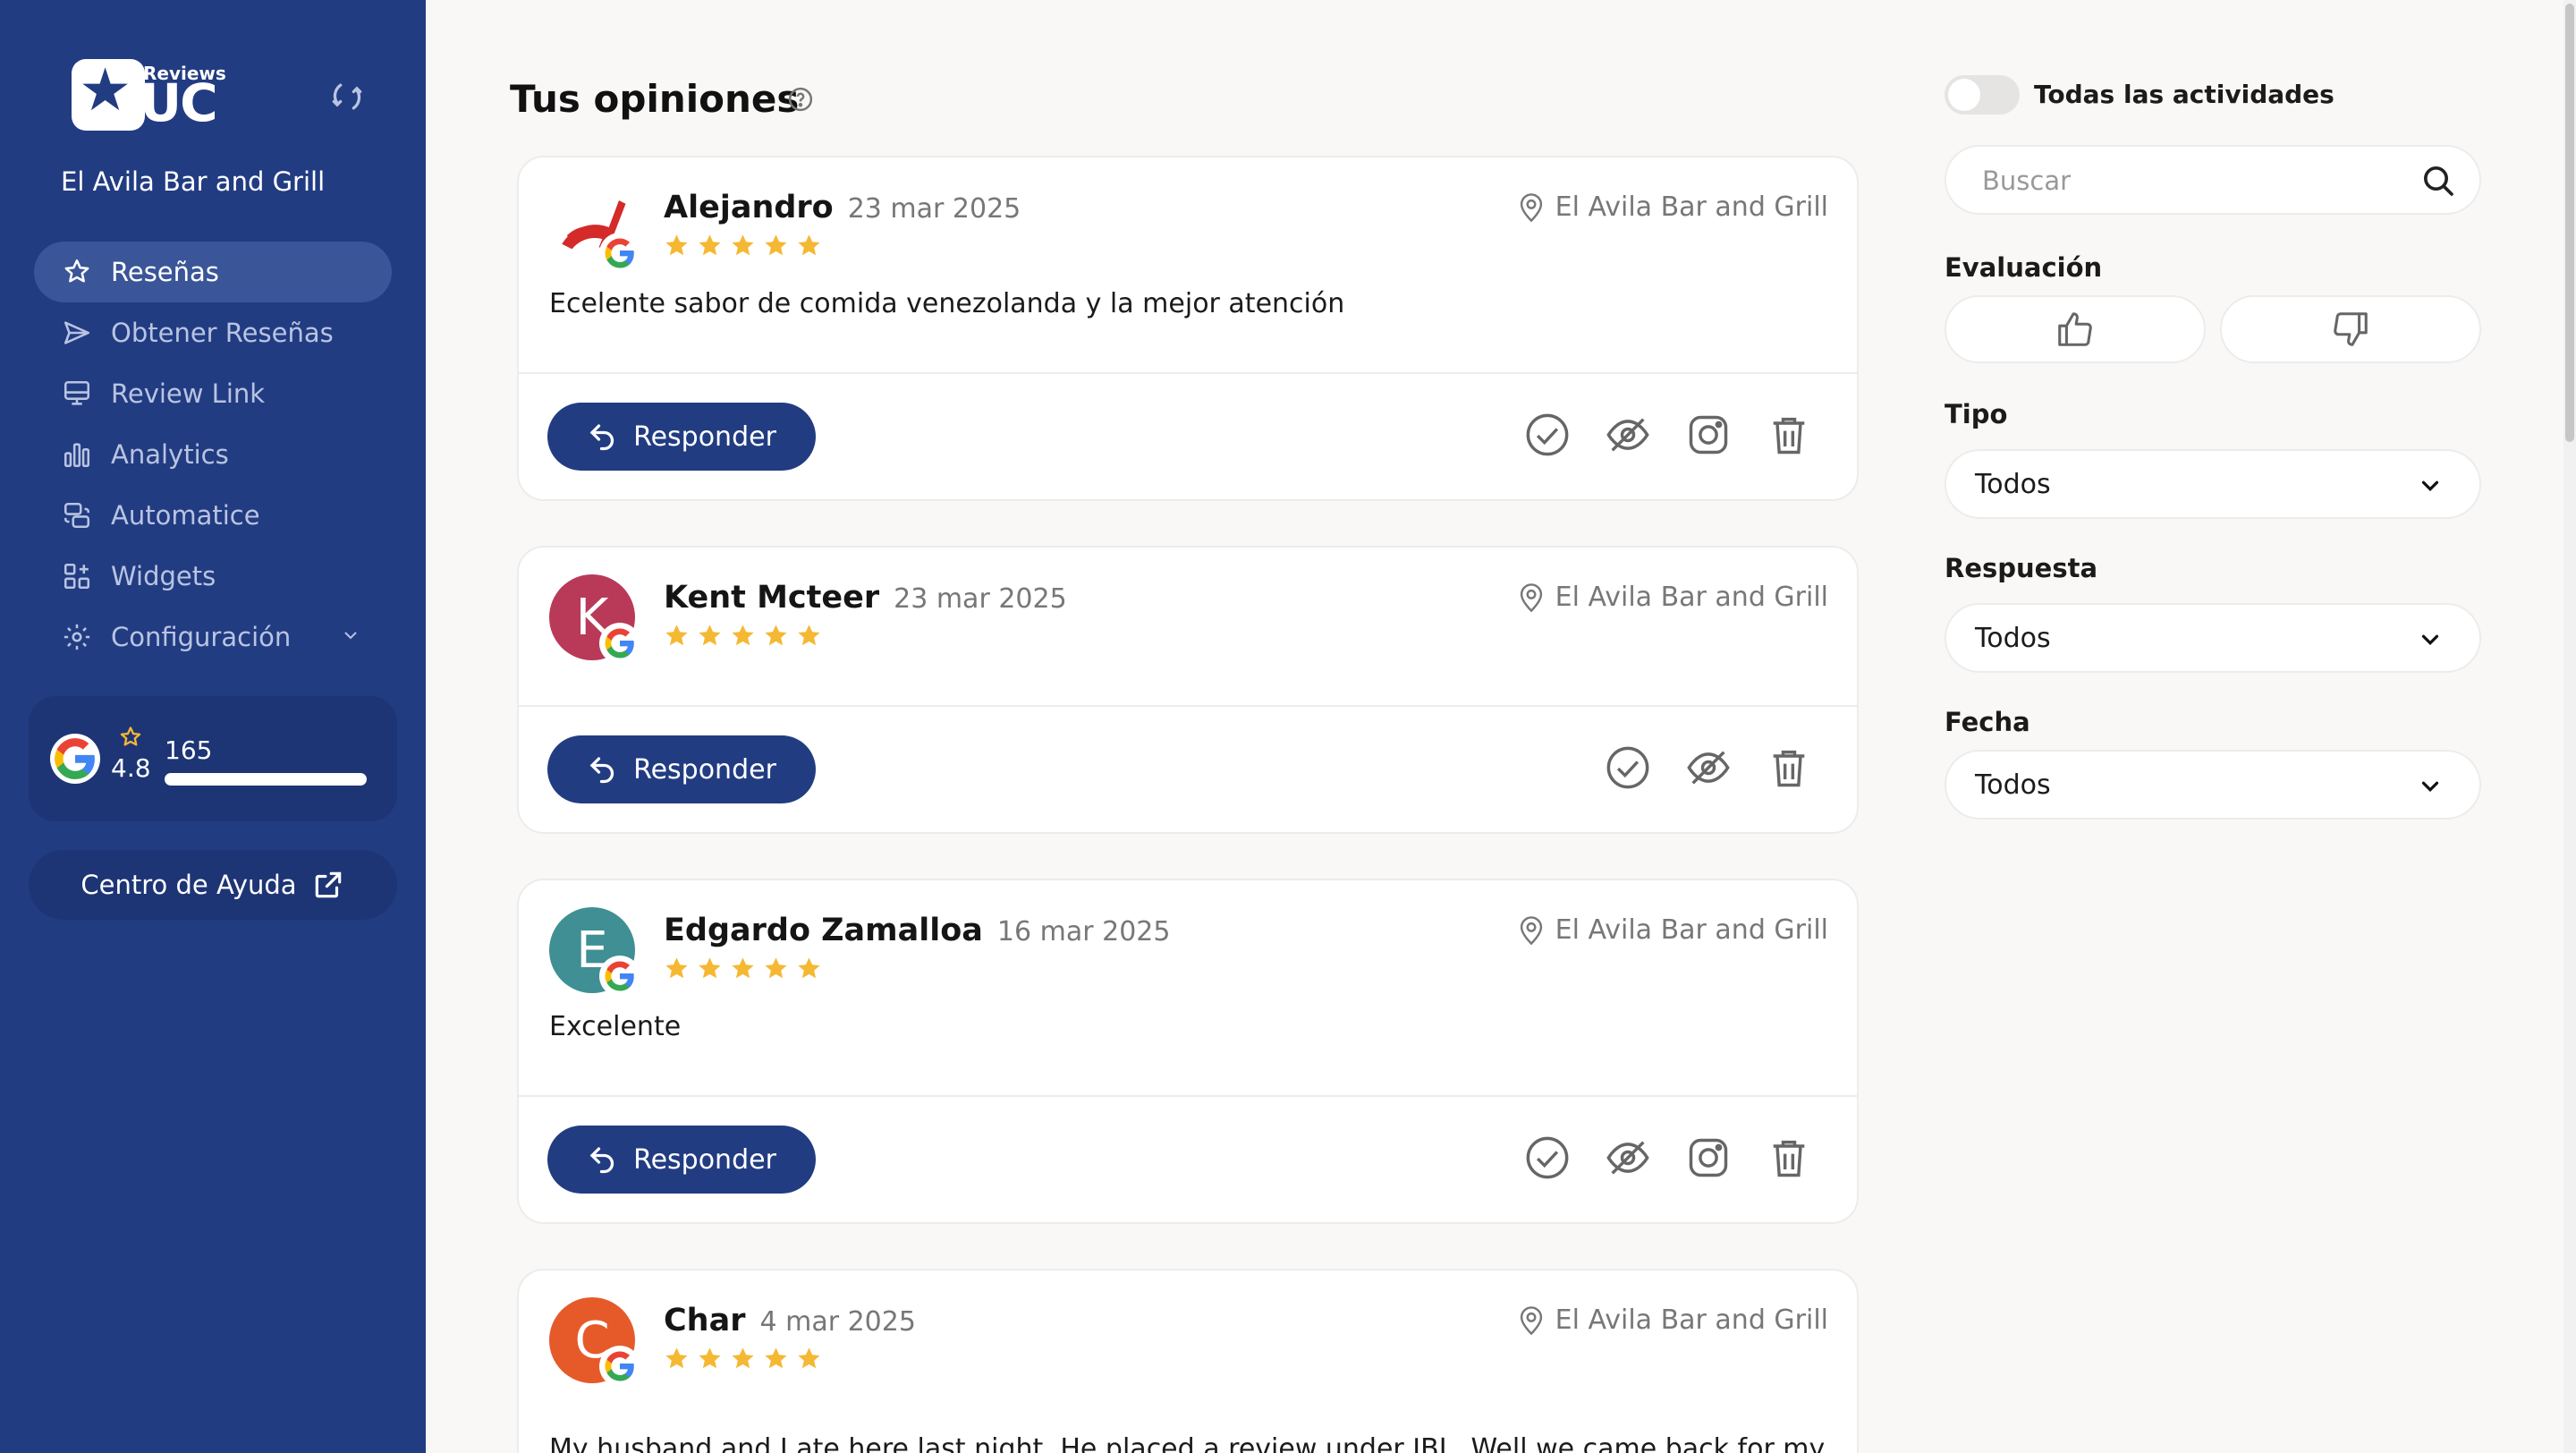  Describe the element at coordinates (2438, 181) in the screenshot. I see `search-icon` at that location.